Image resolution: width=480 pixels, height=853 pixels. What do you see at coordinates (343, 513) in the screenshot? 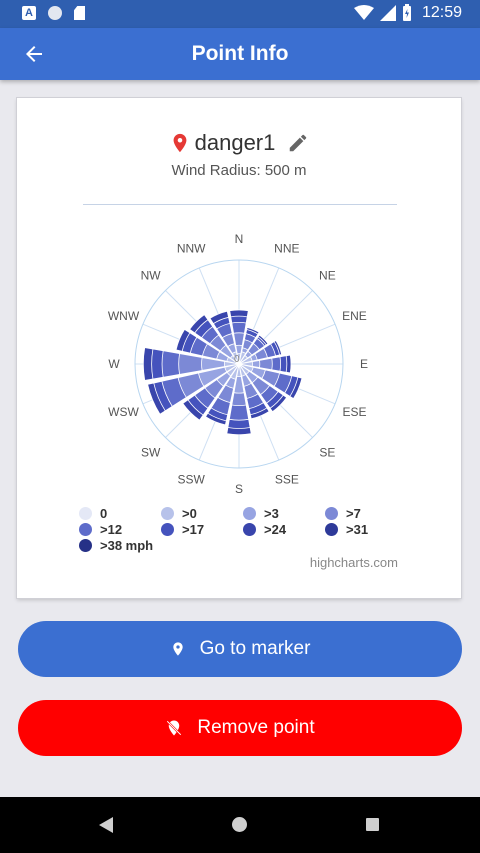
I see `legend-item: >7` at bounding box center [343, 513].